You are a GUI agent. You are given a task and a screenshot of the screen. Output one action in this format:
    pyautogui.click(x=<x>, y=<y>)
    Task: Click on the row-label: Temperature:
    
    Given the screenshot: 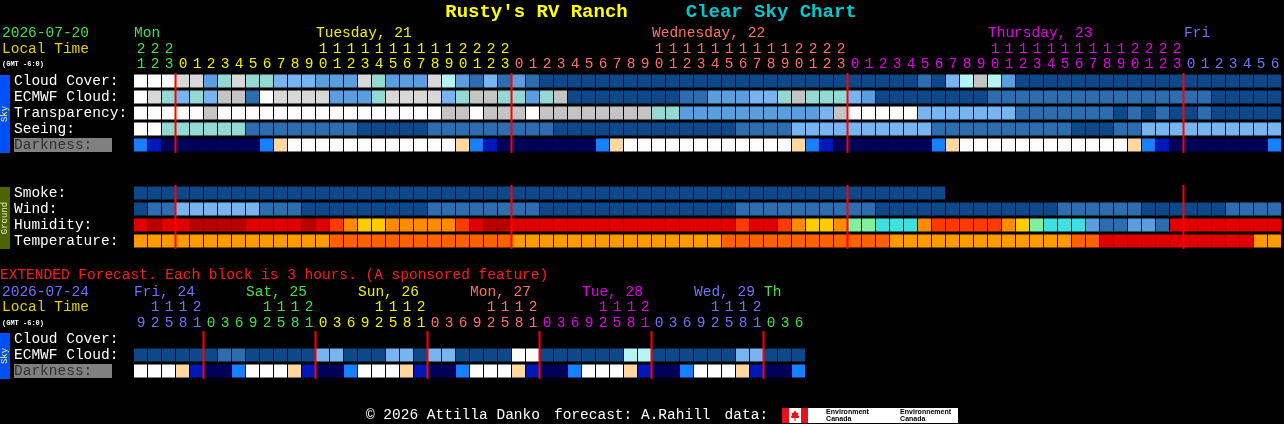 What is the action you would take?
    pyautogui.click(x=66, y=240)
    